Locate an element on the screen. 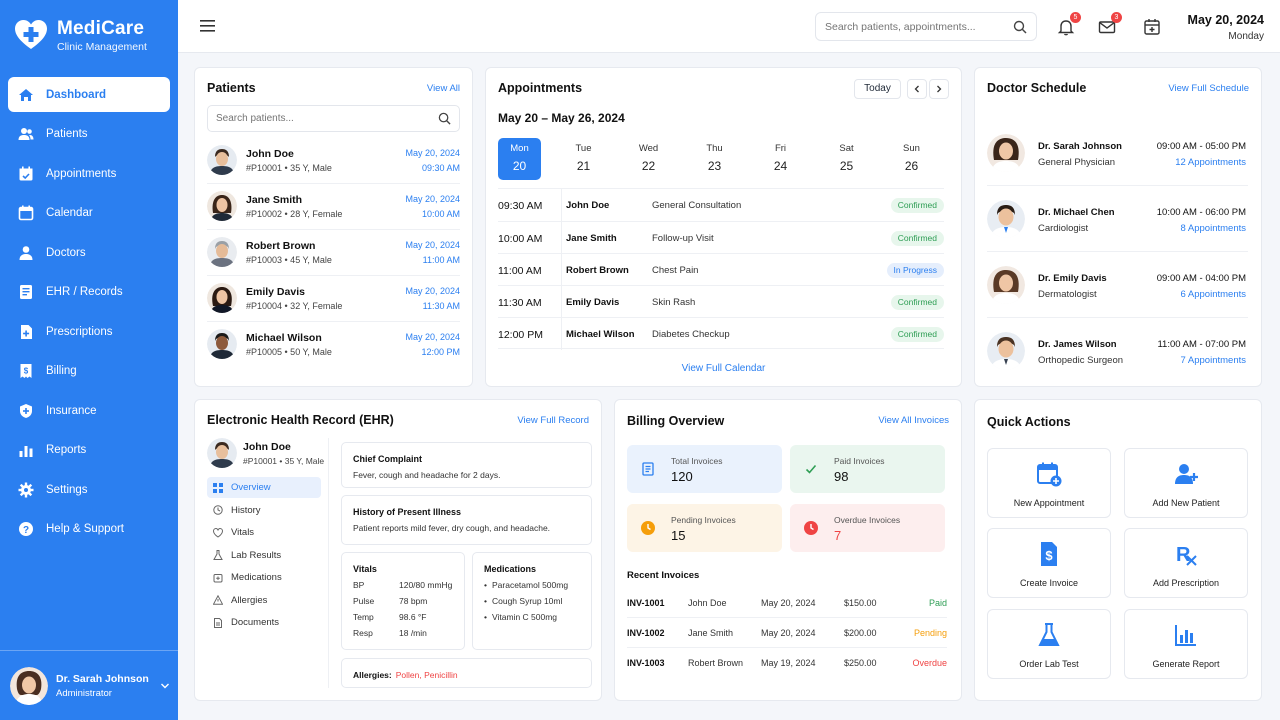 The height and width of the screenshot is (720, 1280). day-fri: Fri 24 is located at coordinates (780, 159).